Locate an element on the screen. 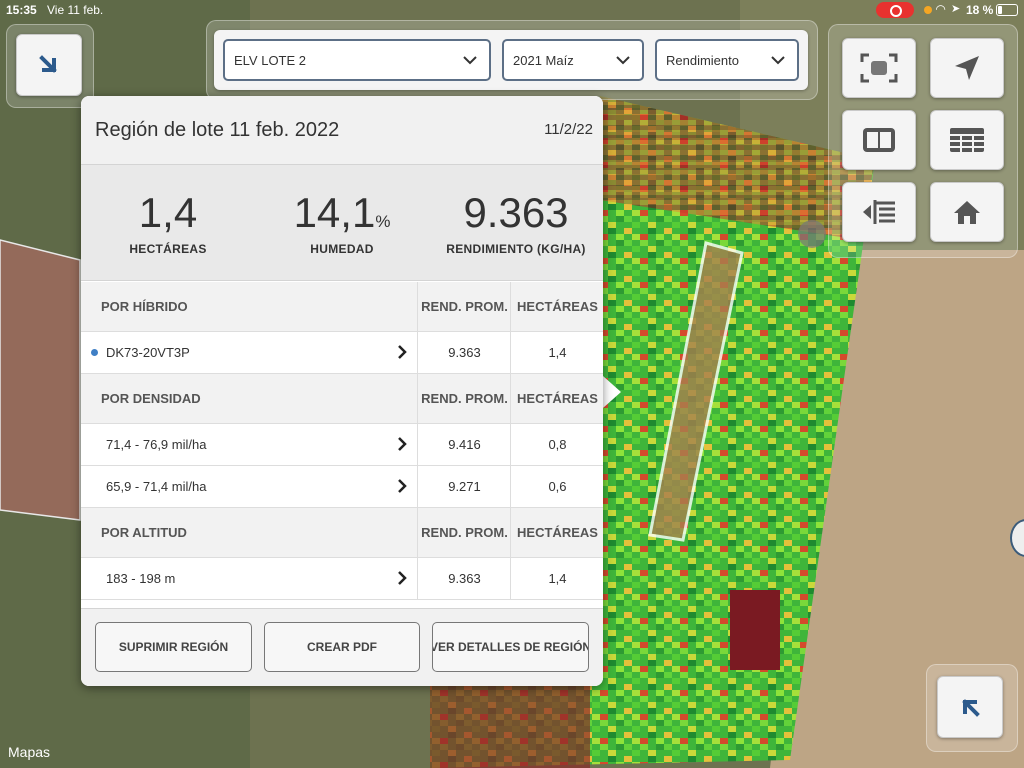 The width and height of the screenshot is (1024, 768). table-row: 65,9 - 71,4 mil/ha 9.271 0,6 is located at coordinates (342, 487).